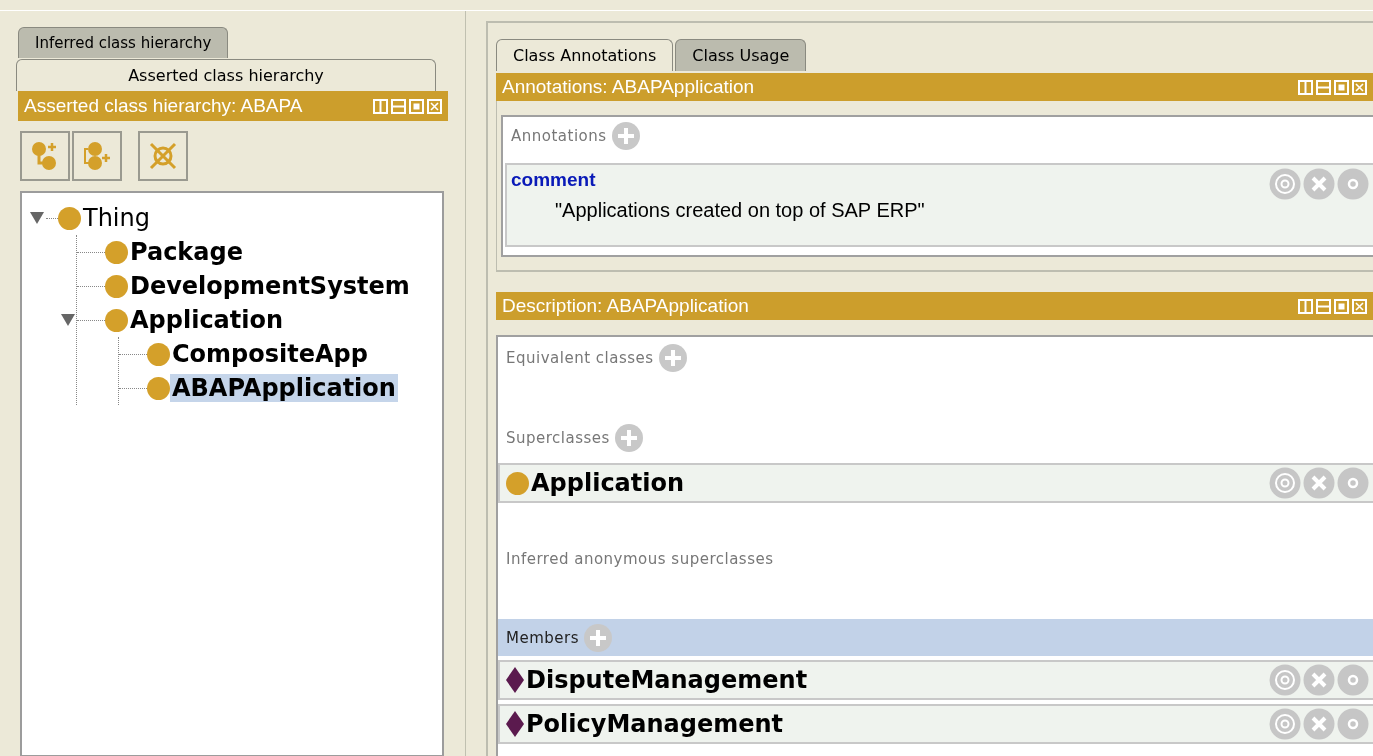 This screenshot has height=756, width=1373. I want to click on annotation-value: "Applications created on top of SAP ERP", so click(740, 210).